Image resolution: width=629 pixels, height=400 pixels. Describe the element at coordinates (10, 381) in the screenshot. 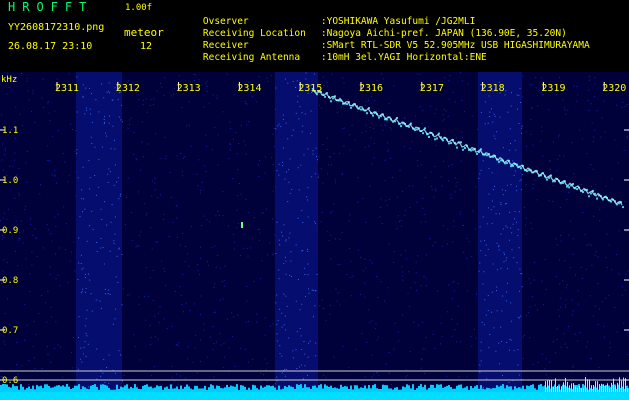

I see `y-tick-label: 0.6` at that location.